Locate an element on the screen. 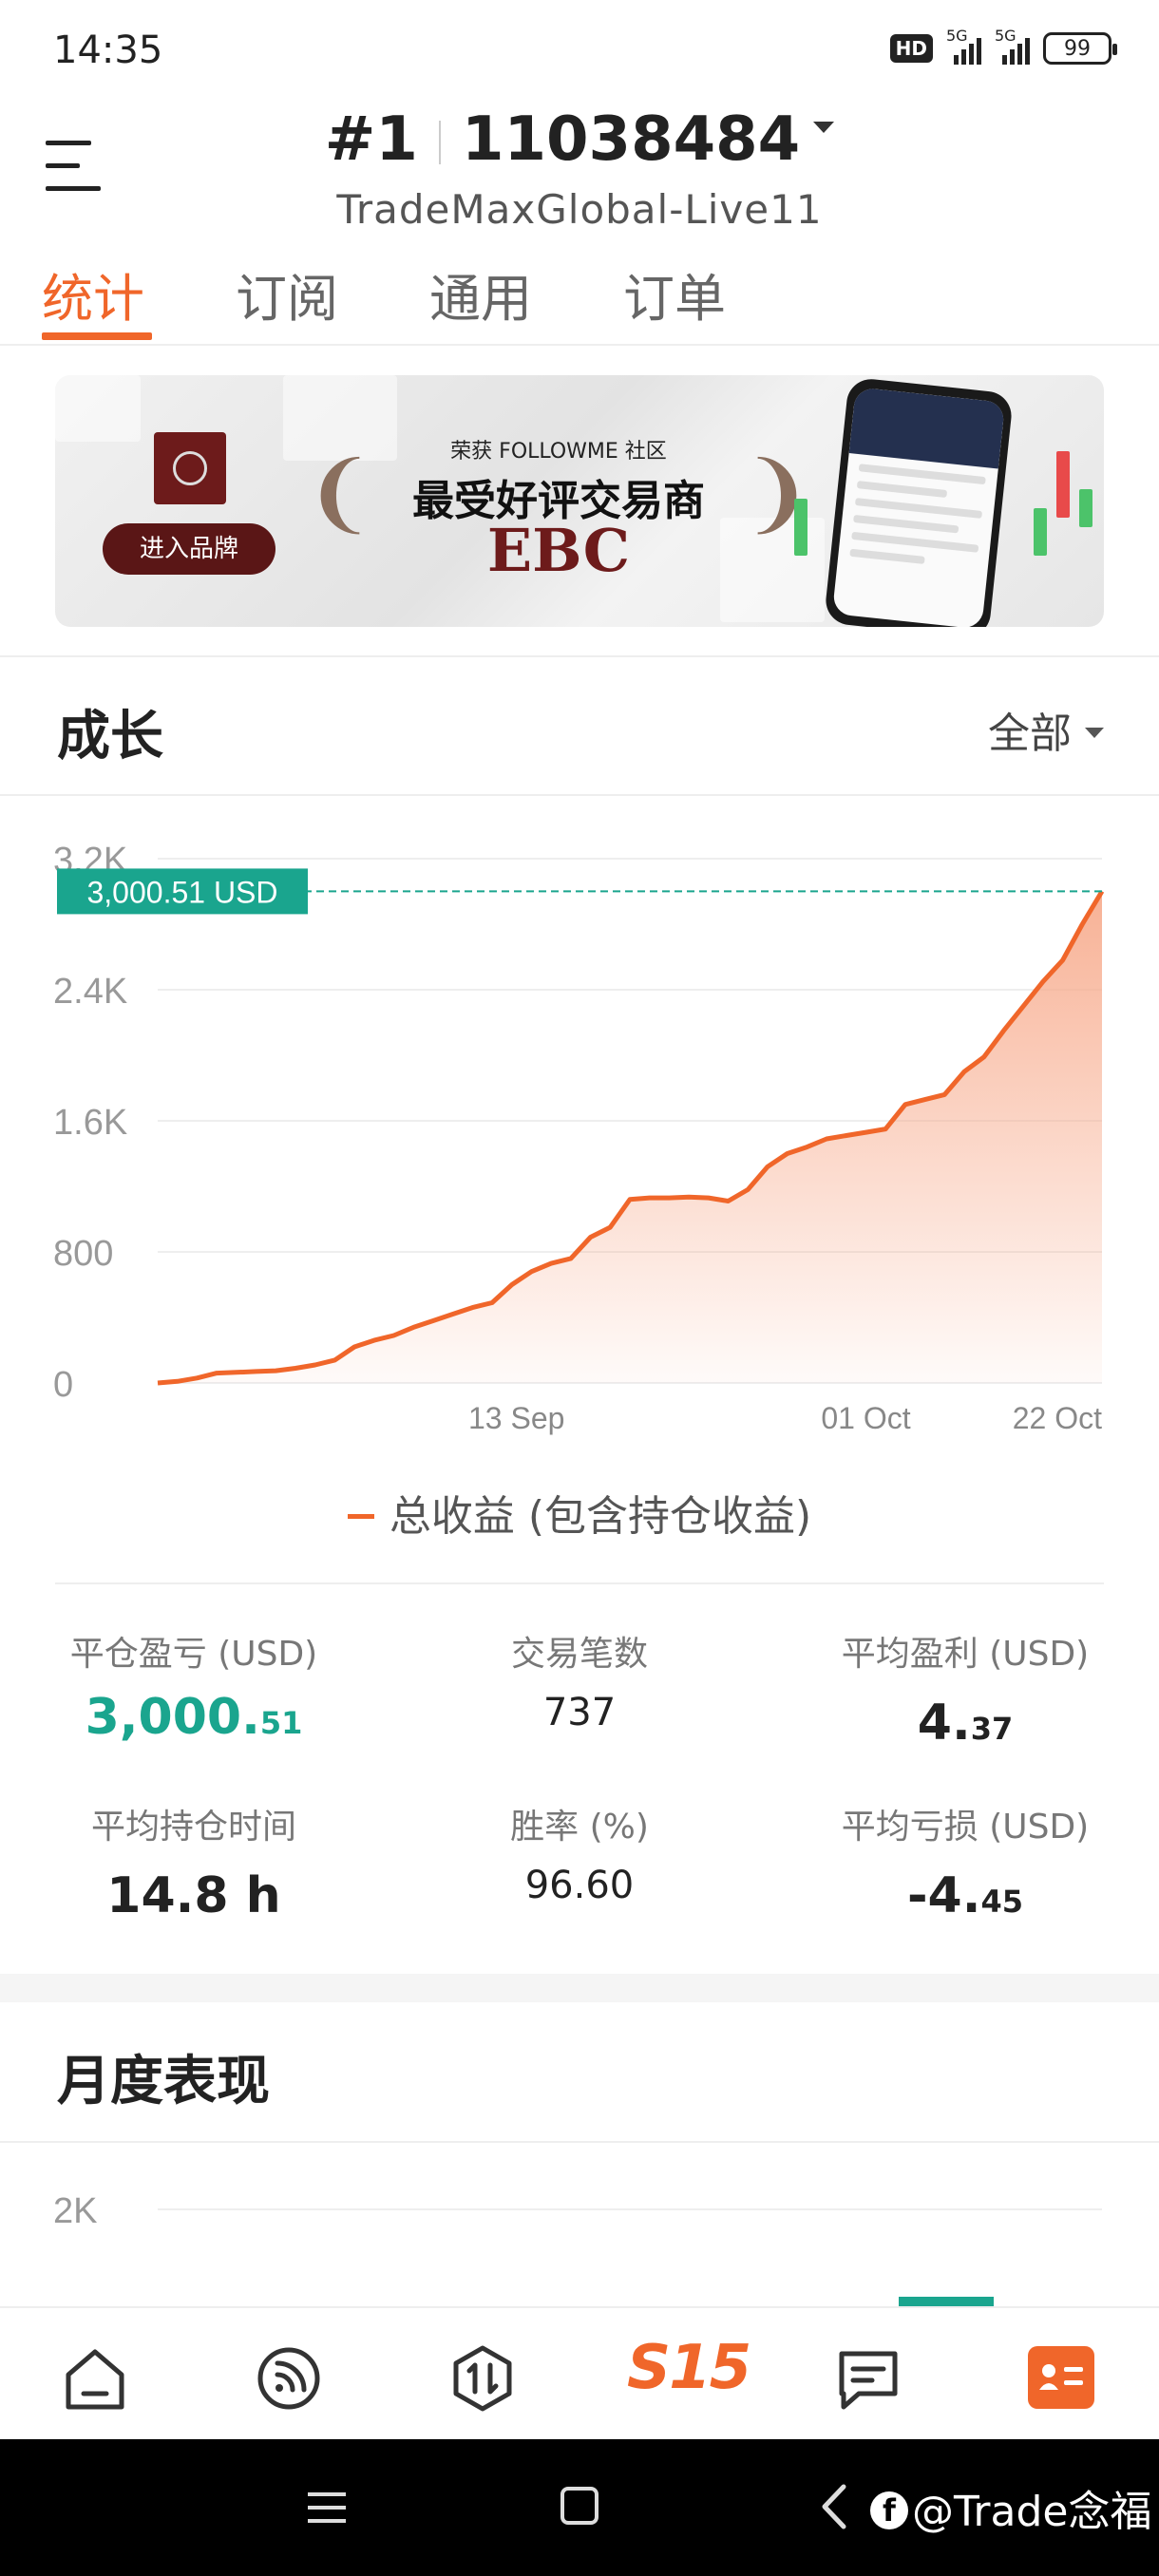  period-selector: 全部 is located at coordinates (1046, 729).